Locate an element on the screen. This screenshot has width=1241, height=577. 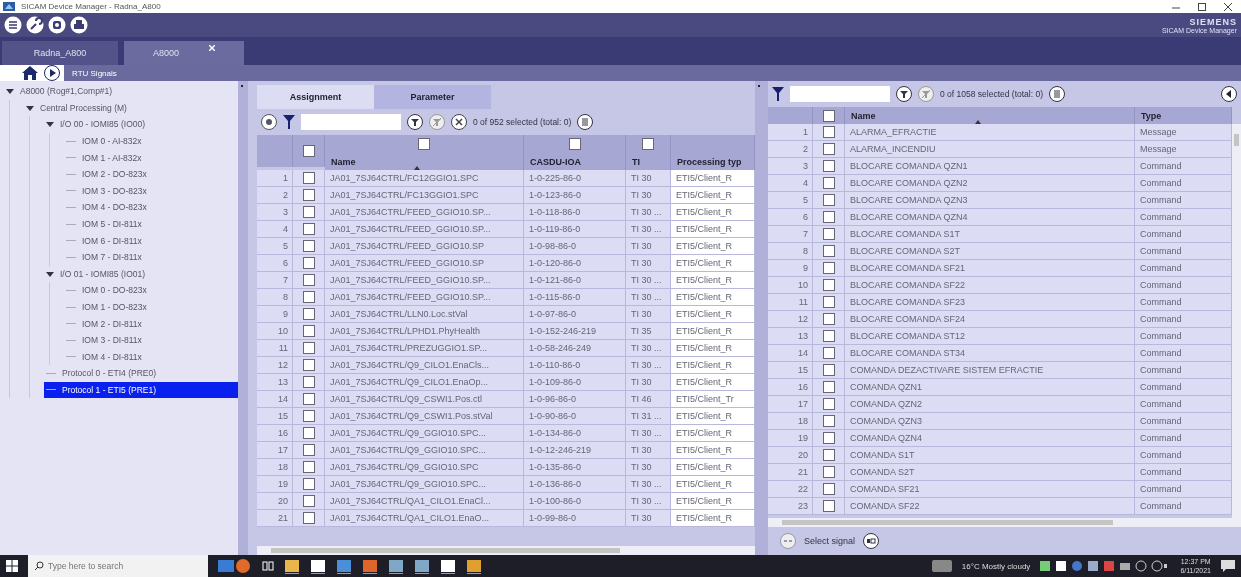
tree-item: Protocol 1 - ETI5 (PRE1) is located at coordinates (141, 390).